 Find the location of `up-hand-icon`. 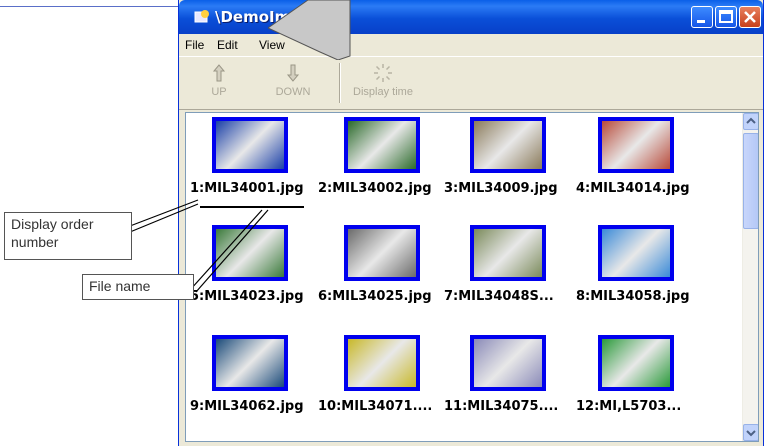

up-hand-icon is located at coordinates (219, 73).